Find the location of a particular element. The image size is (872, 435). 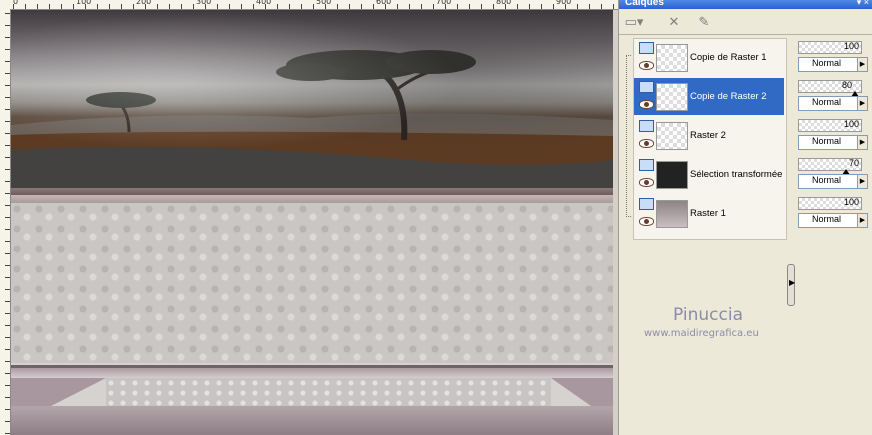

watermark-name: Pinuccia is located at coordinates (708, 315).